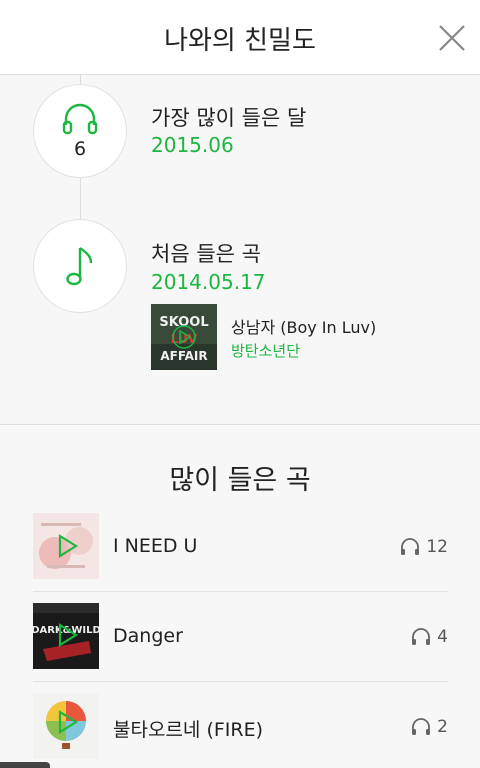  What do you see at coordinates (188, 730) in the screenshot?
I see `song-title: 불타오르네 (FIRE)` at bounding box center [188, 730].